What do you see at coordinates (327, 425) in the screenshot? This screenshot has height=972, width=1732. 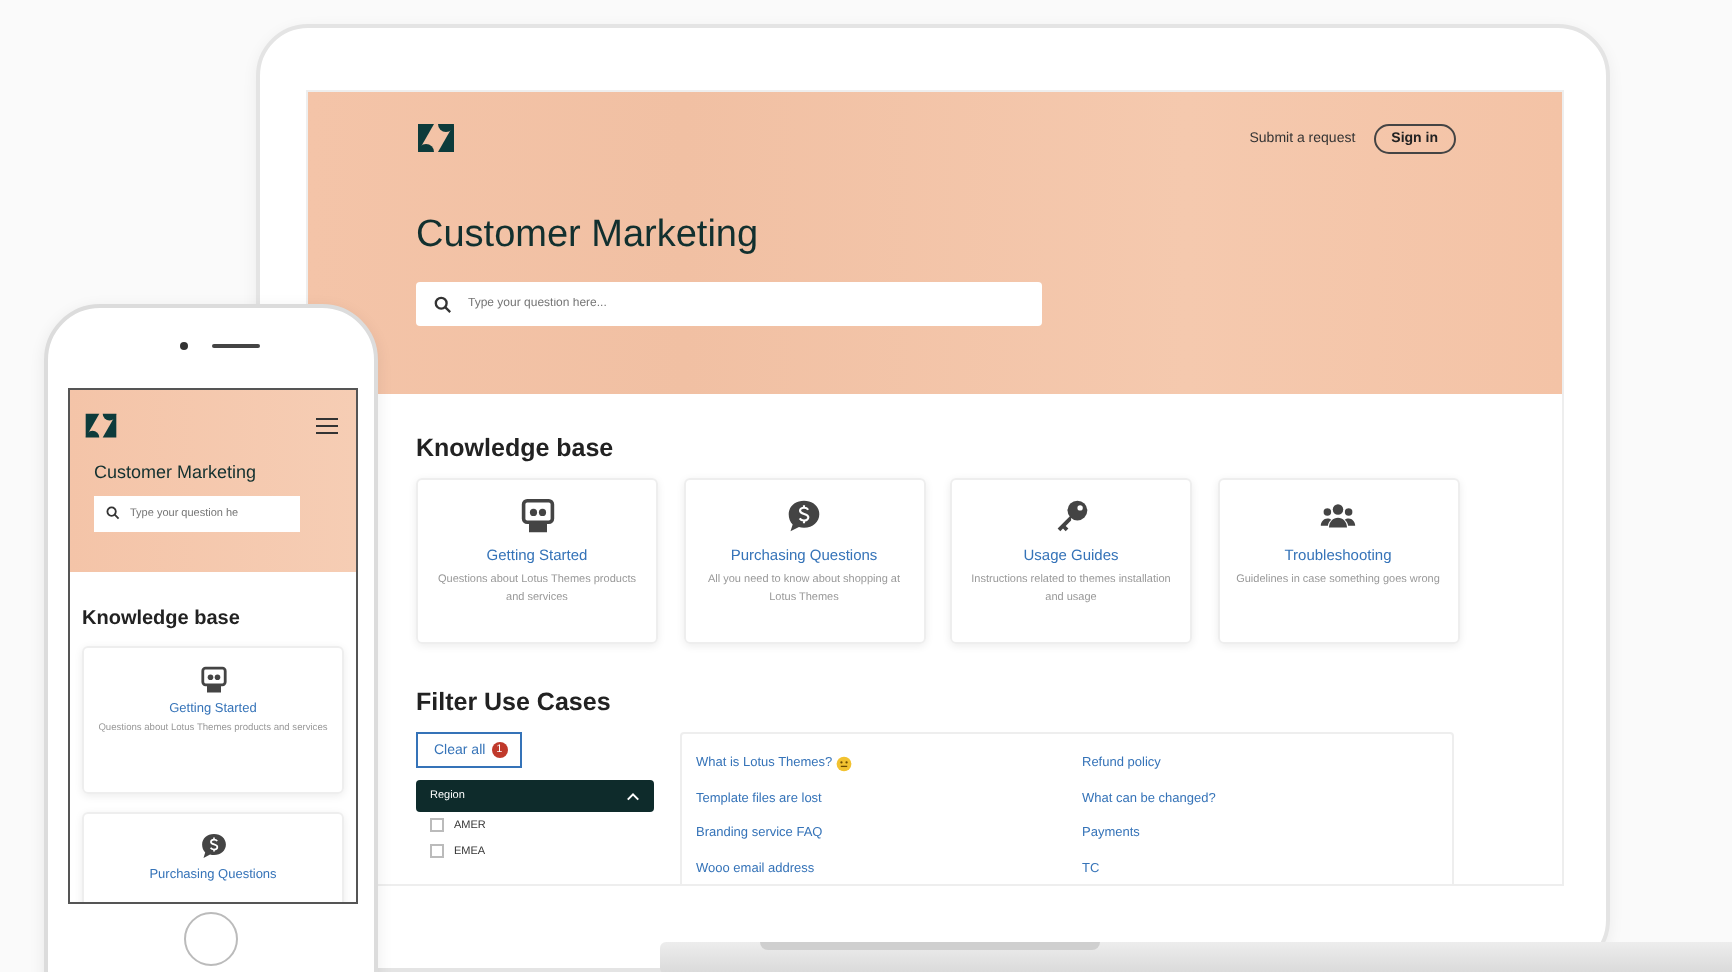 I see `menu-icon` at bounding box center [327, 425].